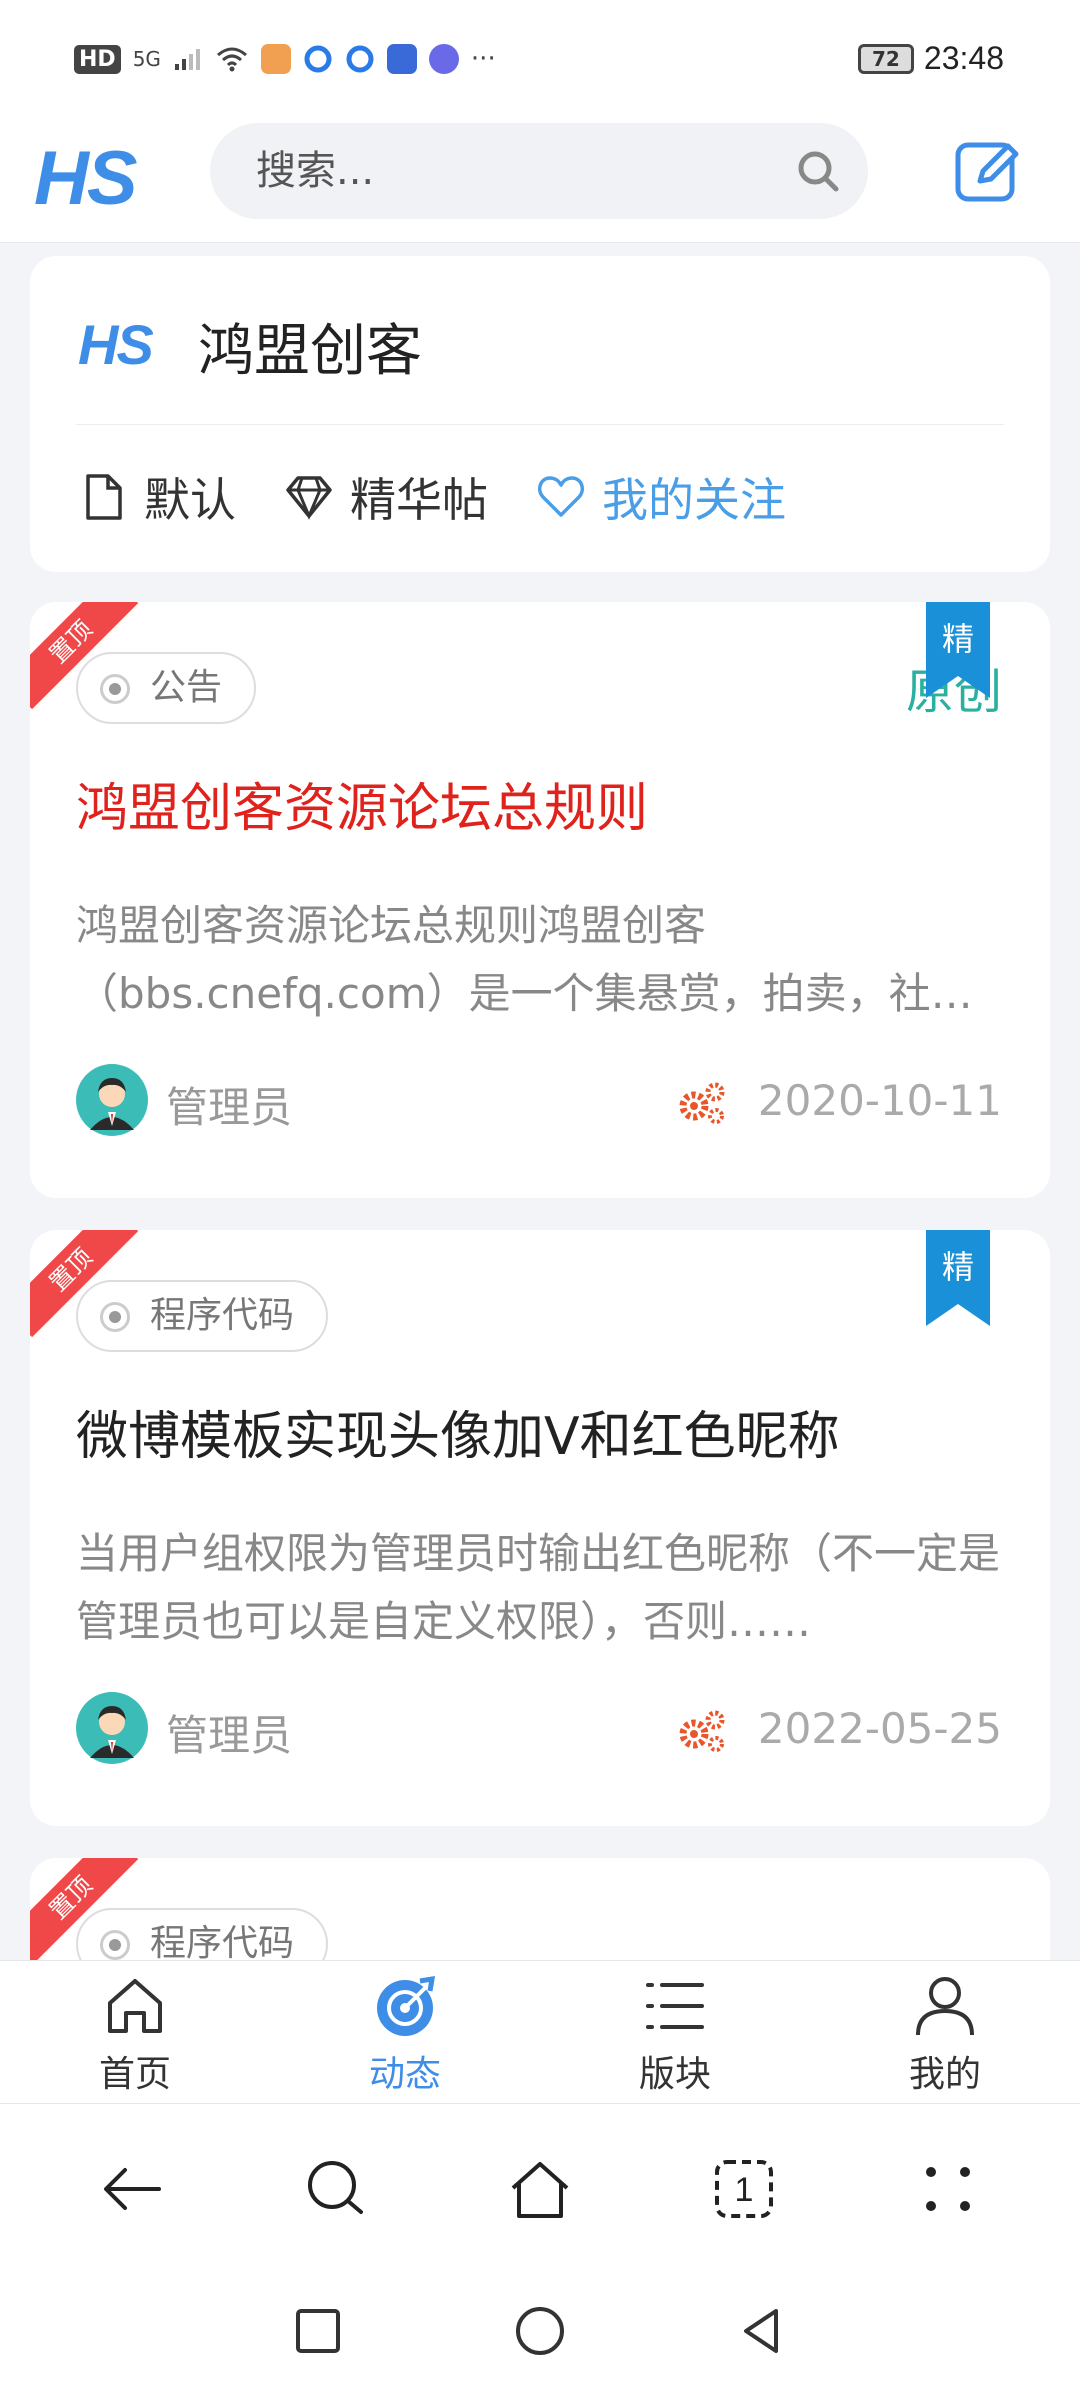 This screenshot has width=1080, height=2388. I want to click on system-navigation, so click(540, 2331).